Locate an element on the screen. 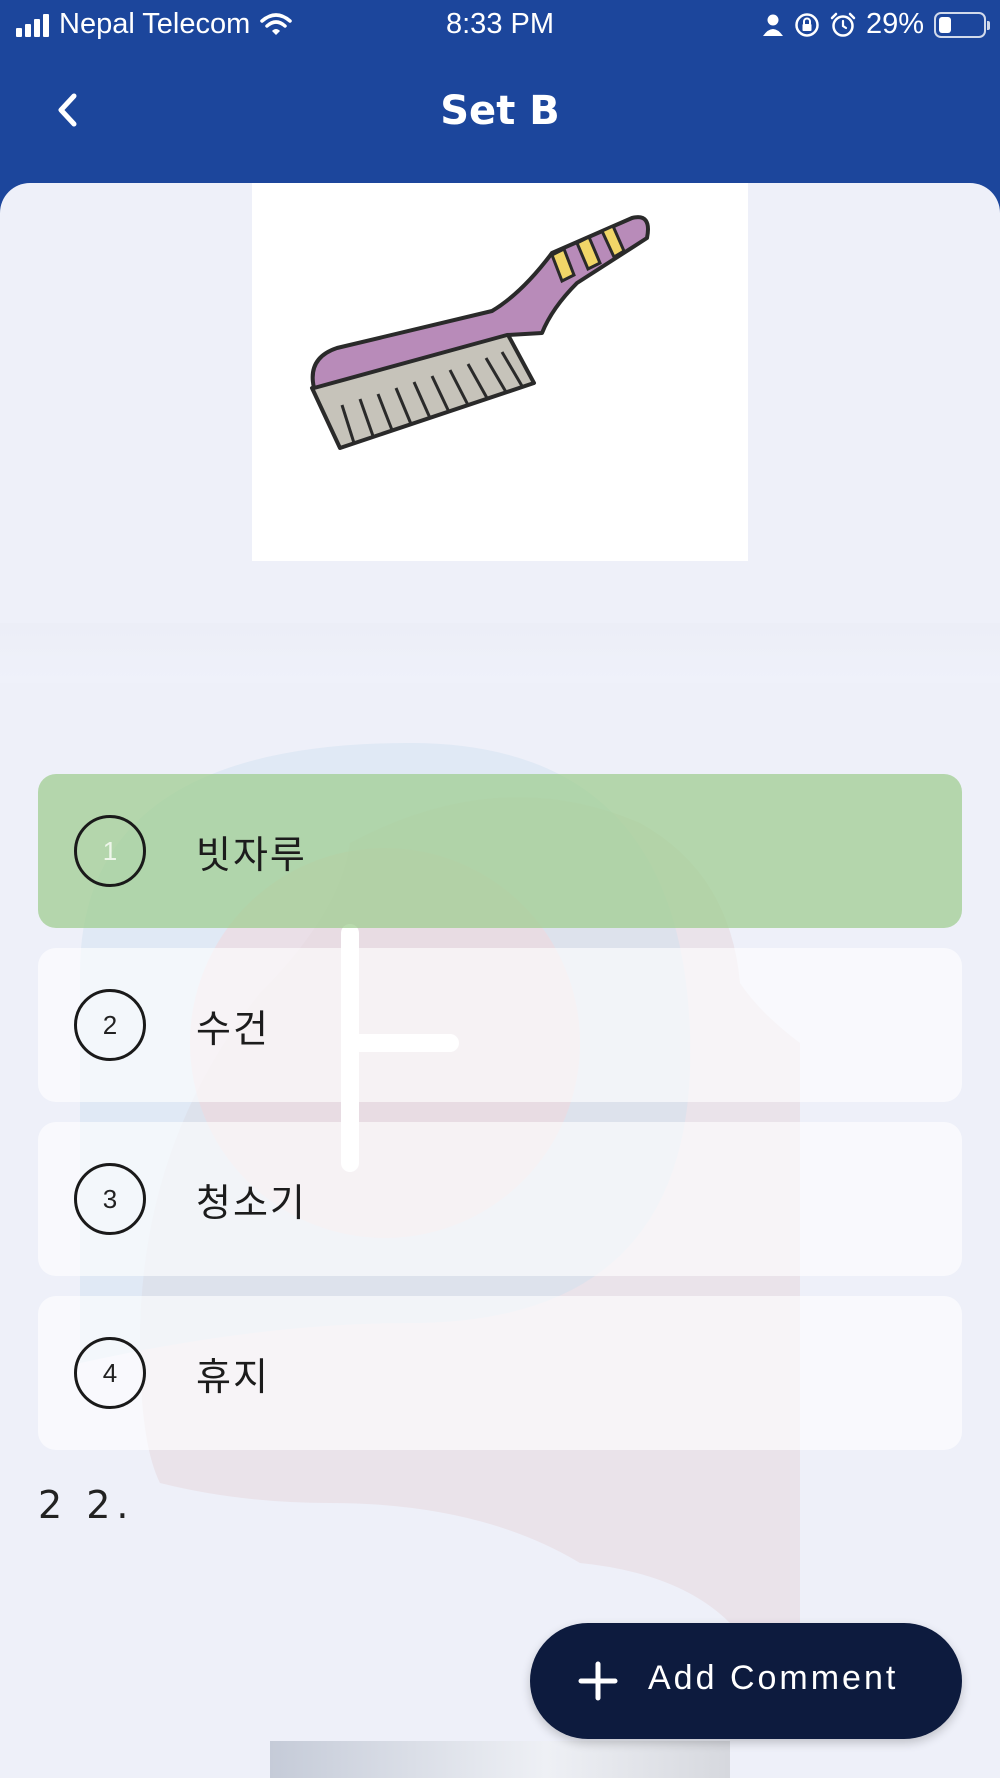 The height and width of the screenshot is (1778, 1000). add-comment-button: Add Comment is located at coordinates (746, 1681).